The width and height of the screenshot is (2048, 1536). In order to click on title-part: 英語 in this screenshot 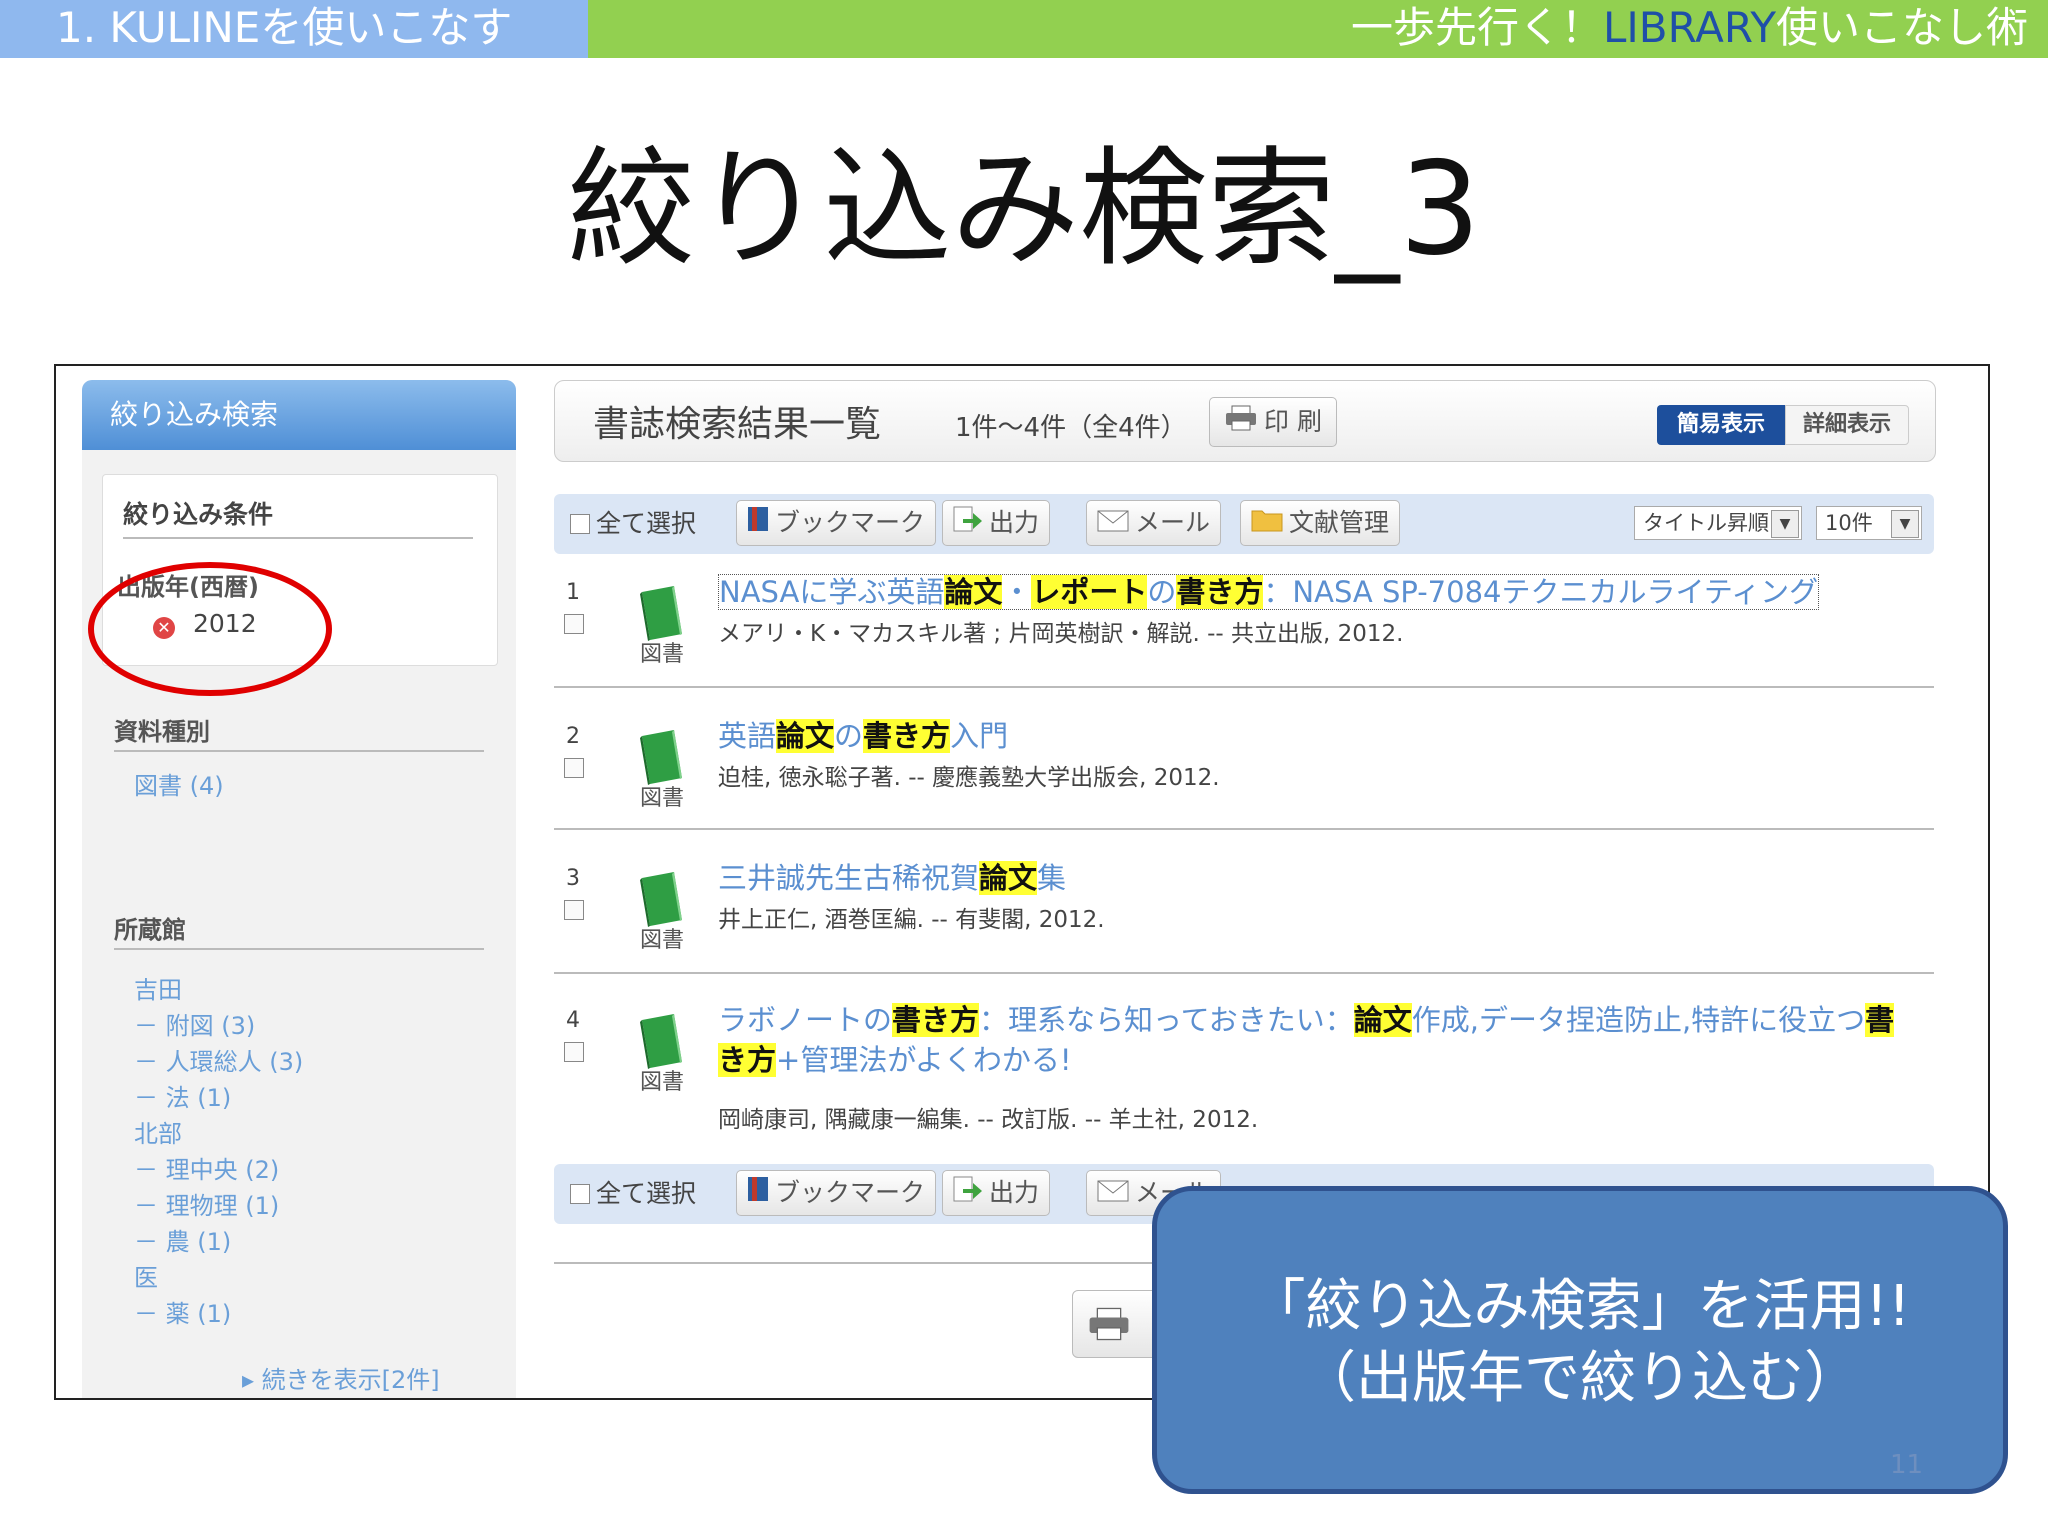, I will do `click(747, 736)`.